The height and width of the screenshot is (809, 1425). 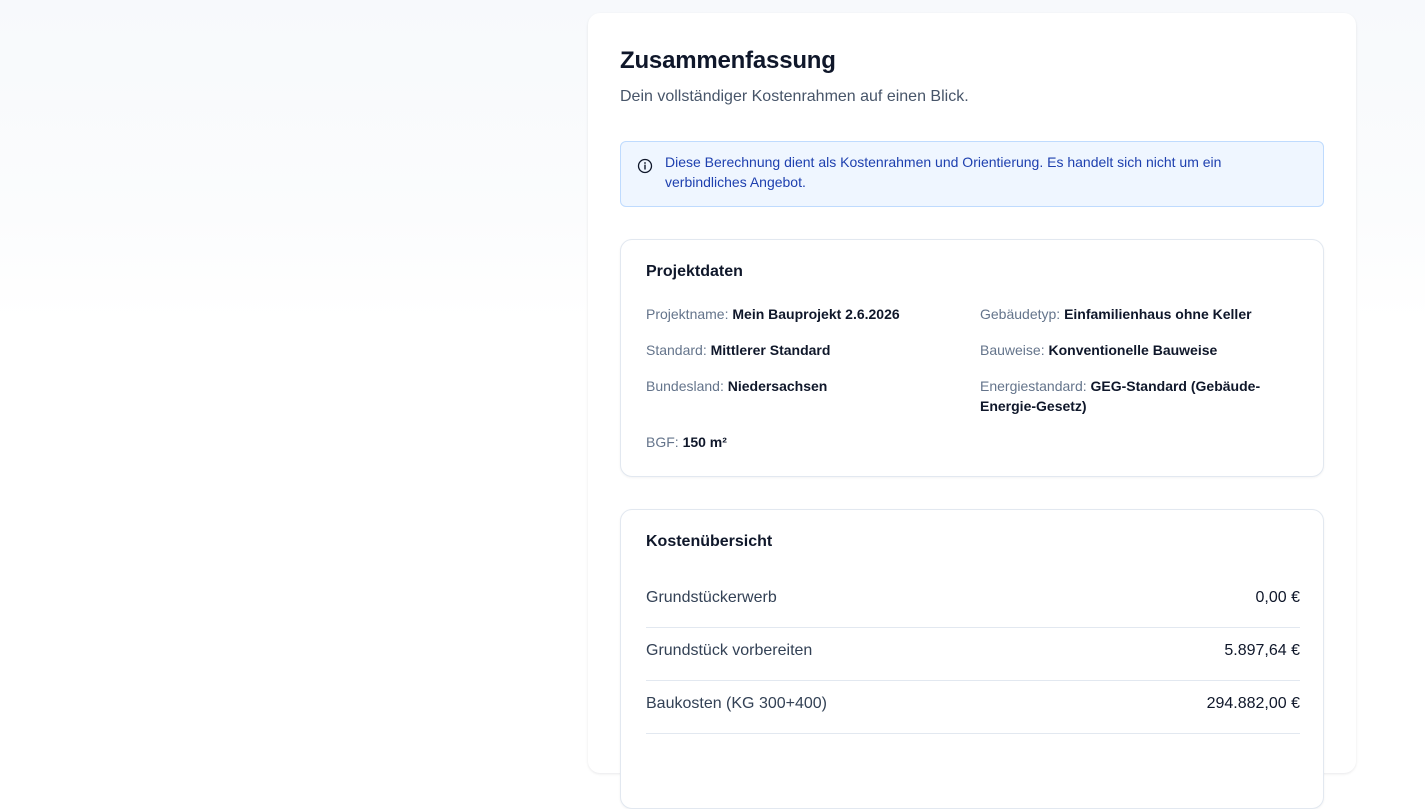 What do you see at coordinates (1158, 314) in the screenshot?
I see `field-value: Einfamilienhaus ohne Keller` at bounding box center [1158, 314].